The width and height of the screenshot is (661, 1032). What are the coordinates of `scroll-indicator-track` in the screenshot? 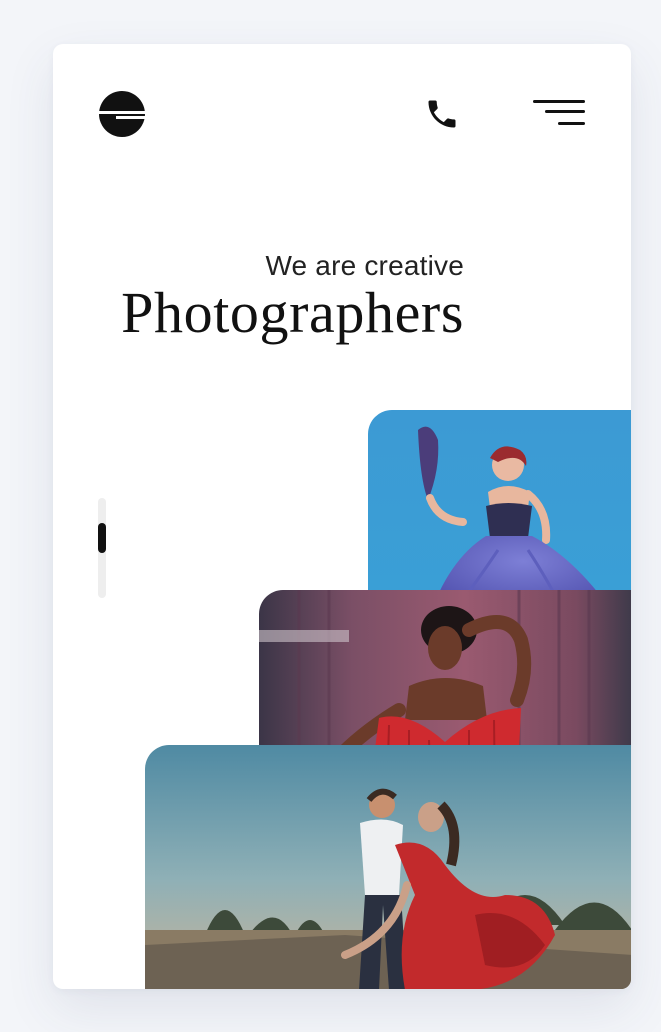 It's located at (102, 548).